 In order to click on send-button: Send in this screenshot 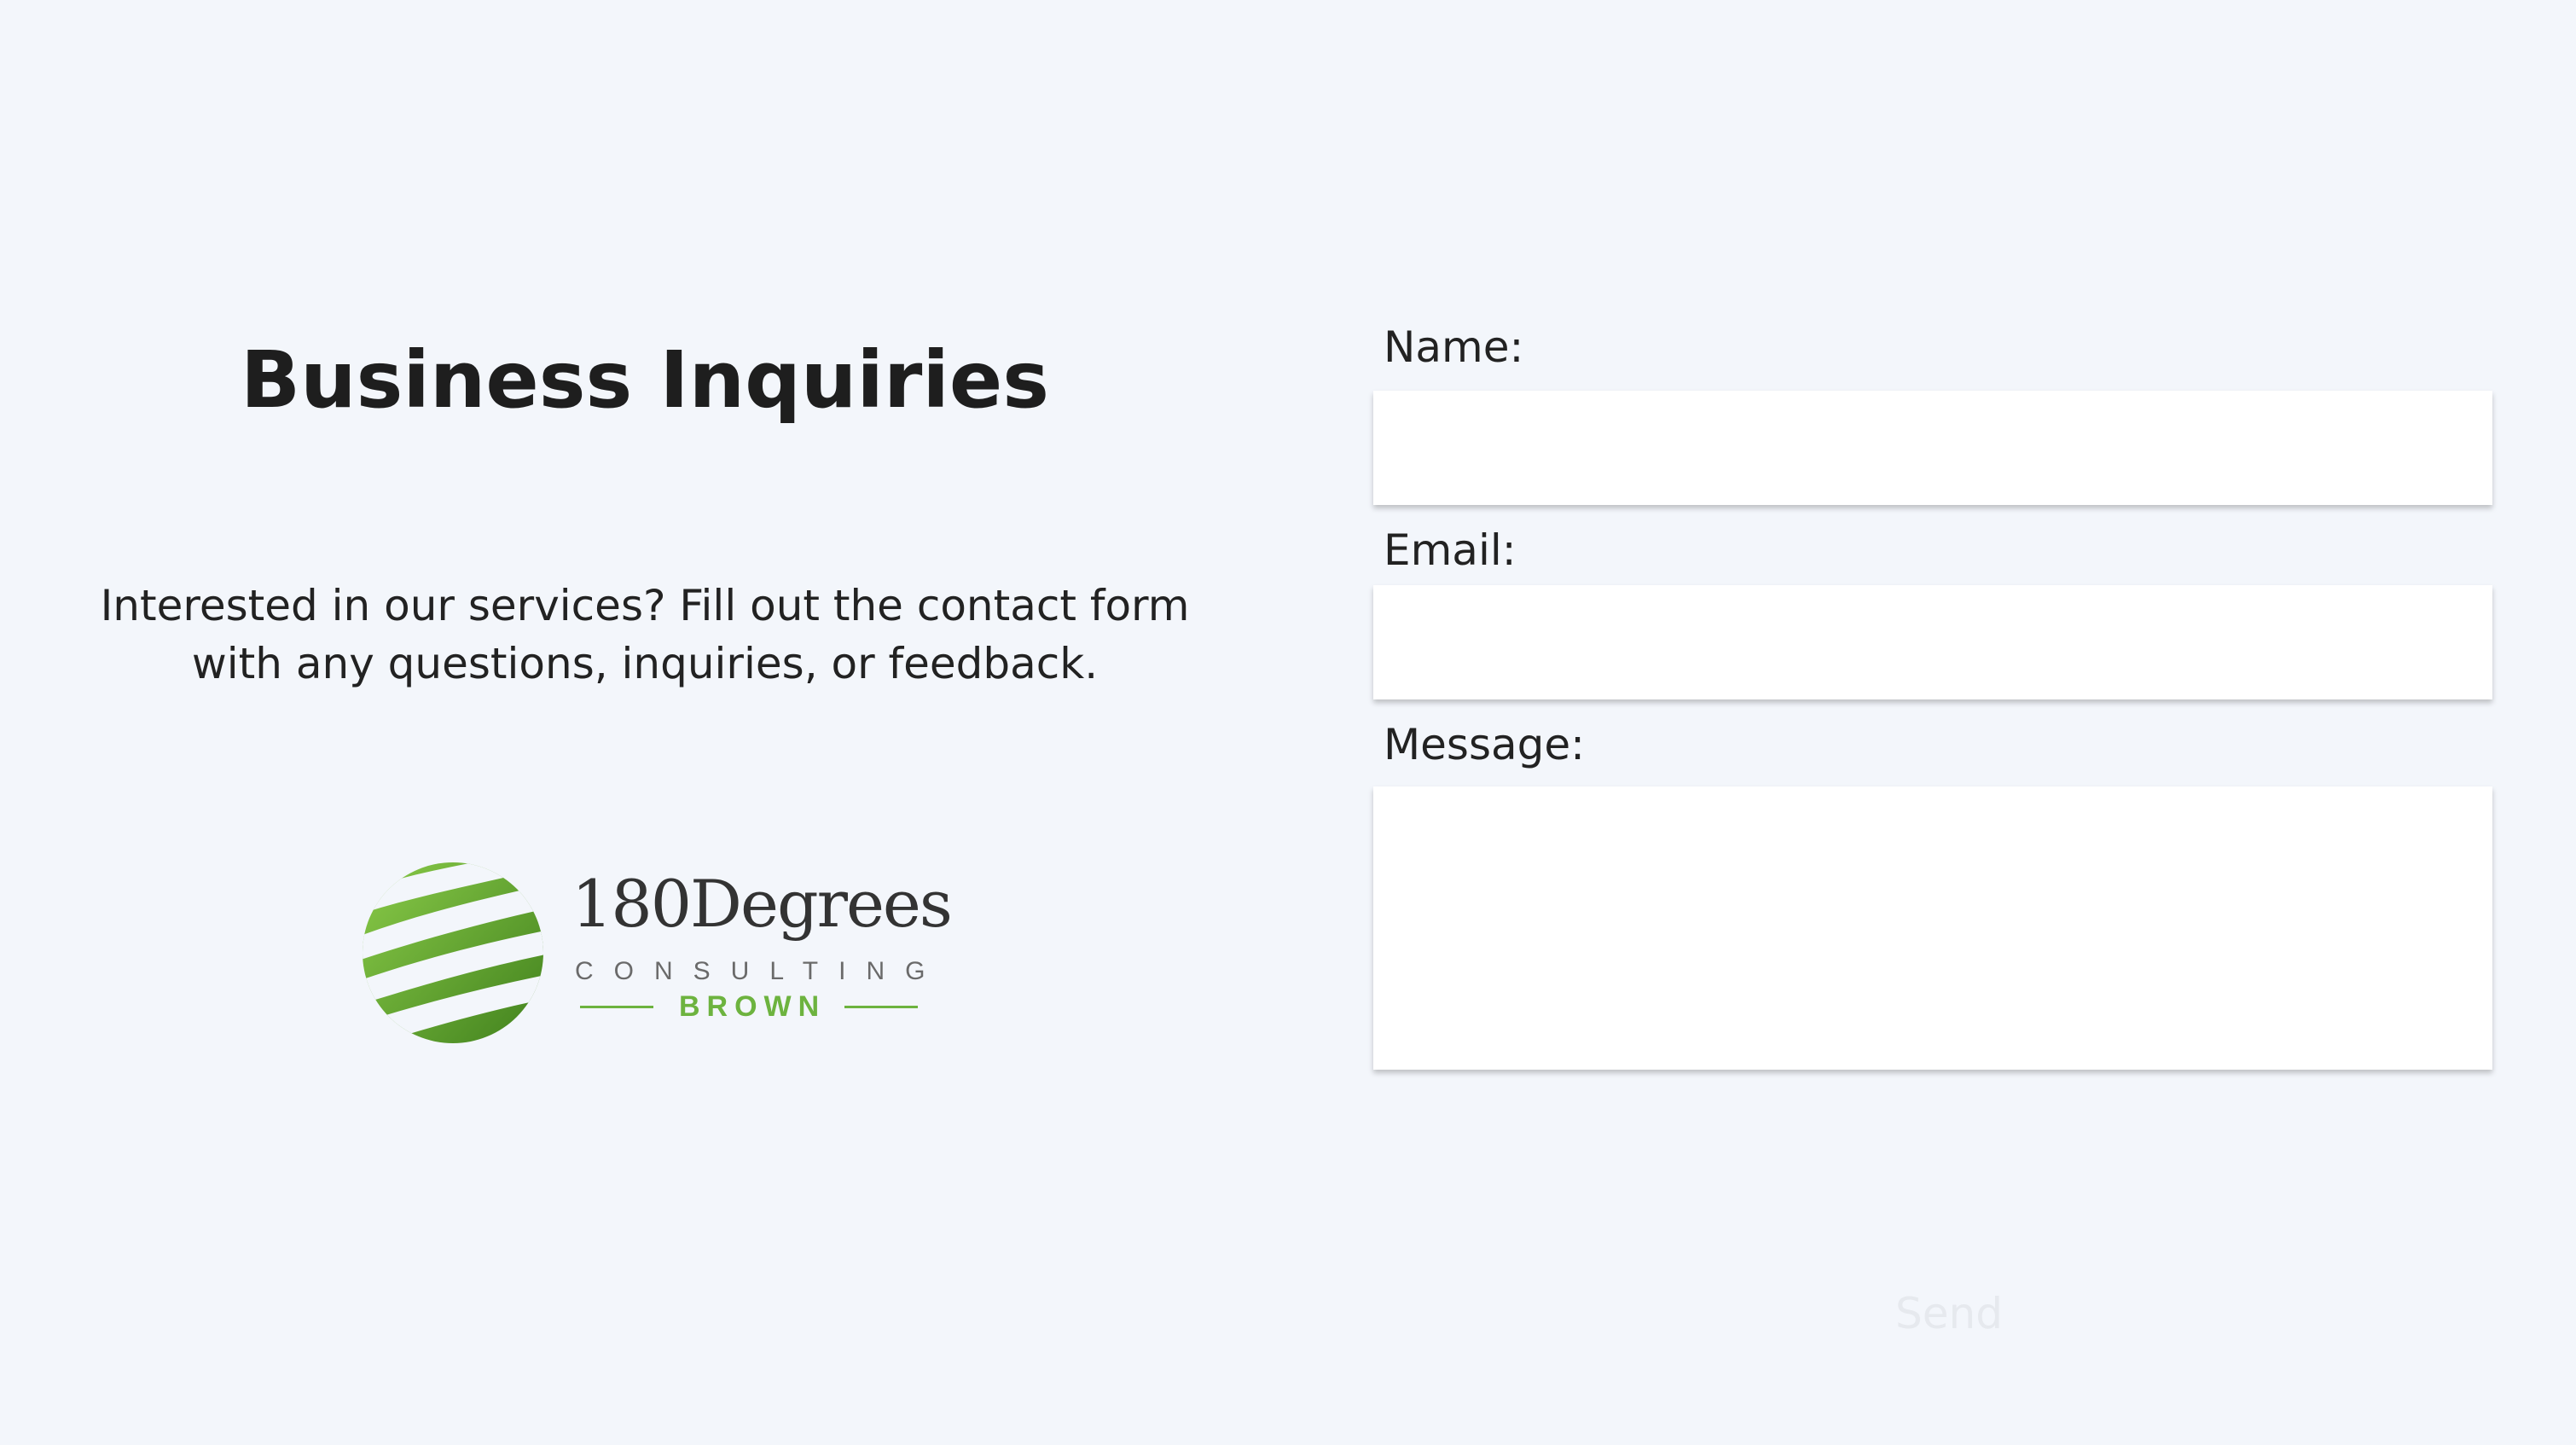, I will do `click(1949, 1314)`.